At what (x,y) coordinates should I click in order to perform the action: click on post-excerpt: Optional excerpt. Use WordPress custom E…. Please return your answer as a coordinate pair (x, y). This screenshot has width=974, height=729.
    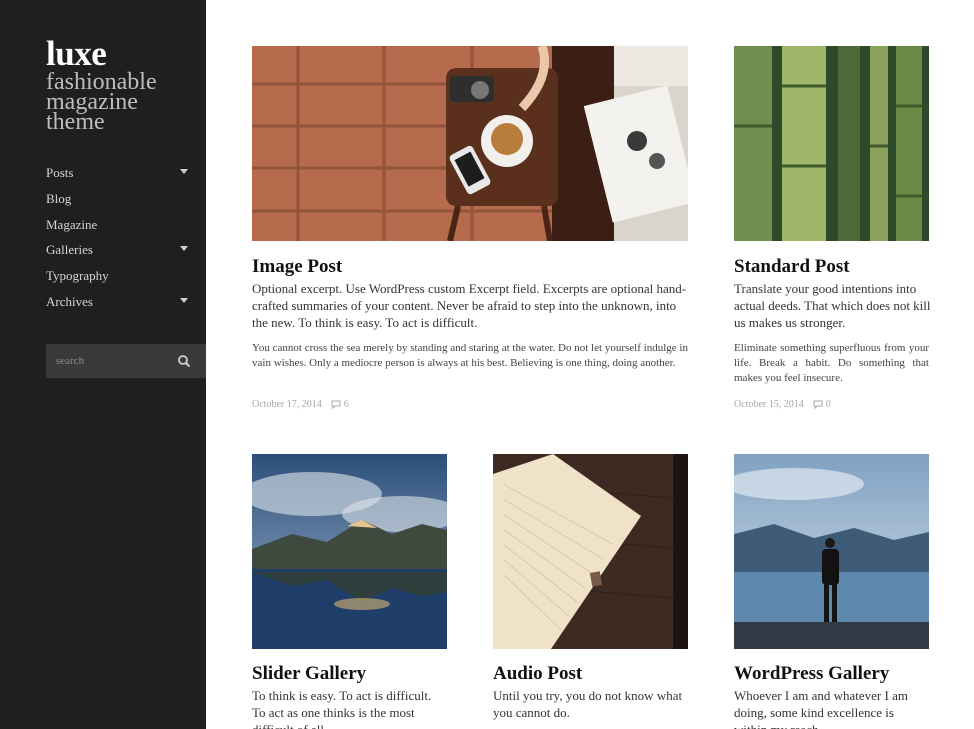
    Looking at the image, I should click on (469, 305).